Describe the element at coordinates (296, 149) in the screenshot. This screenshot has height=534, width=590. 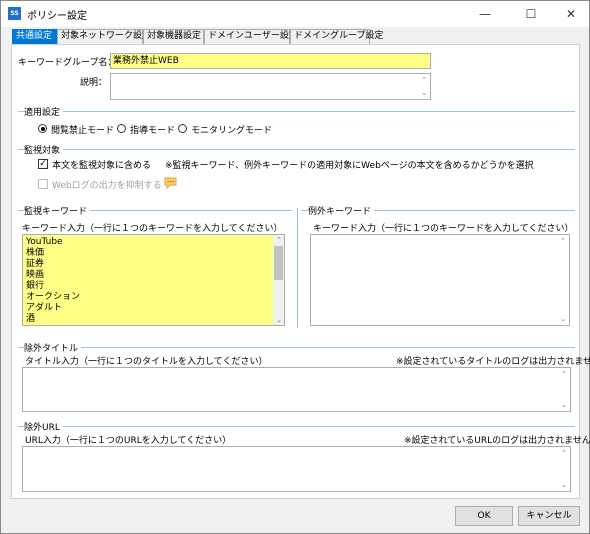
I see `monitor-section-line` at that location.